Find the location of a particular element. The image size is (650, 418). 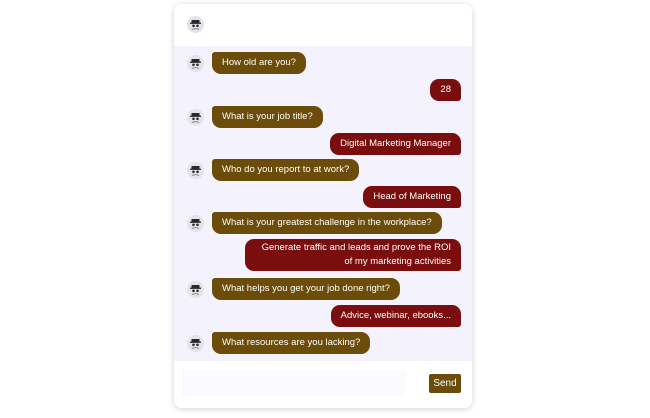

message-input is located at coordinates (293, 383).